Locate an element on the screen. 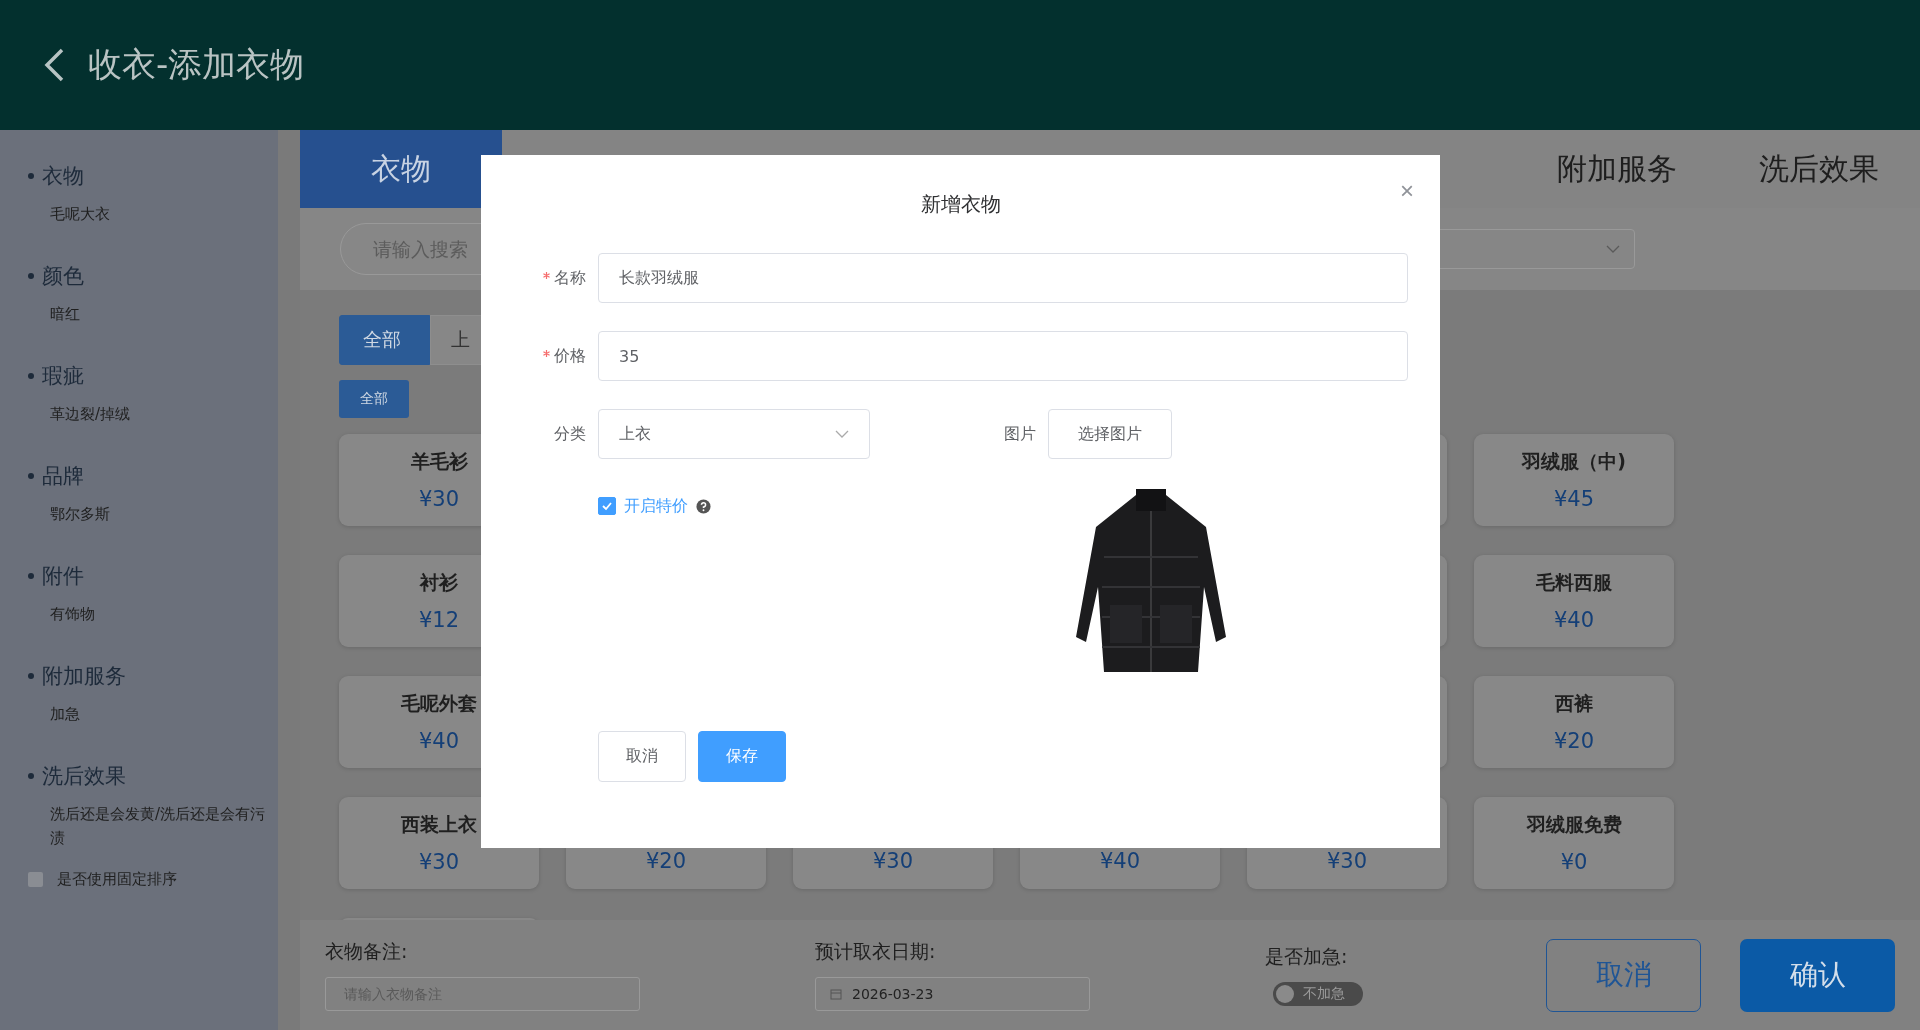 The width and height of the screenshot is (1920, 1030). summary-value: 革边裂/掉绒 is located at coordinates (91, 414).